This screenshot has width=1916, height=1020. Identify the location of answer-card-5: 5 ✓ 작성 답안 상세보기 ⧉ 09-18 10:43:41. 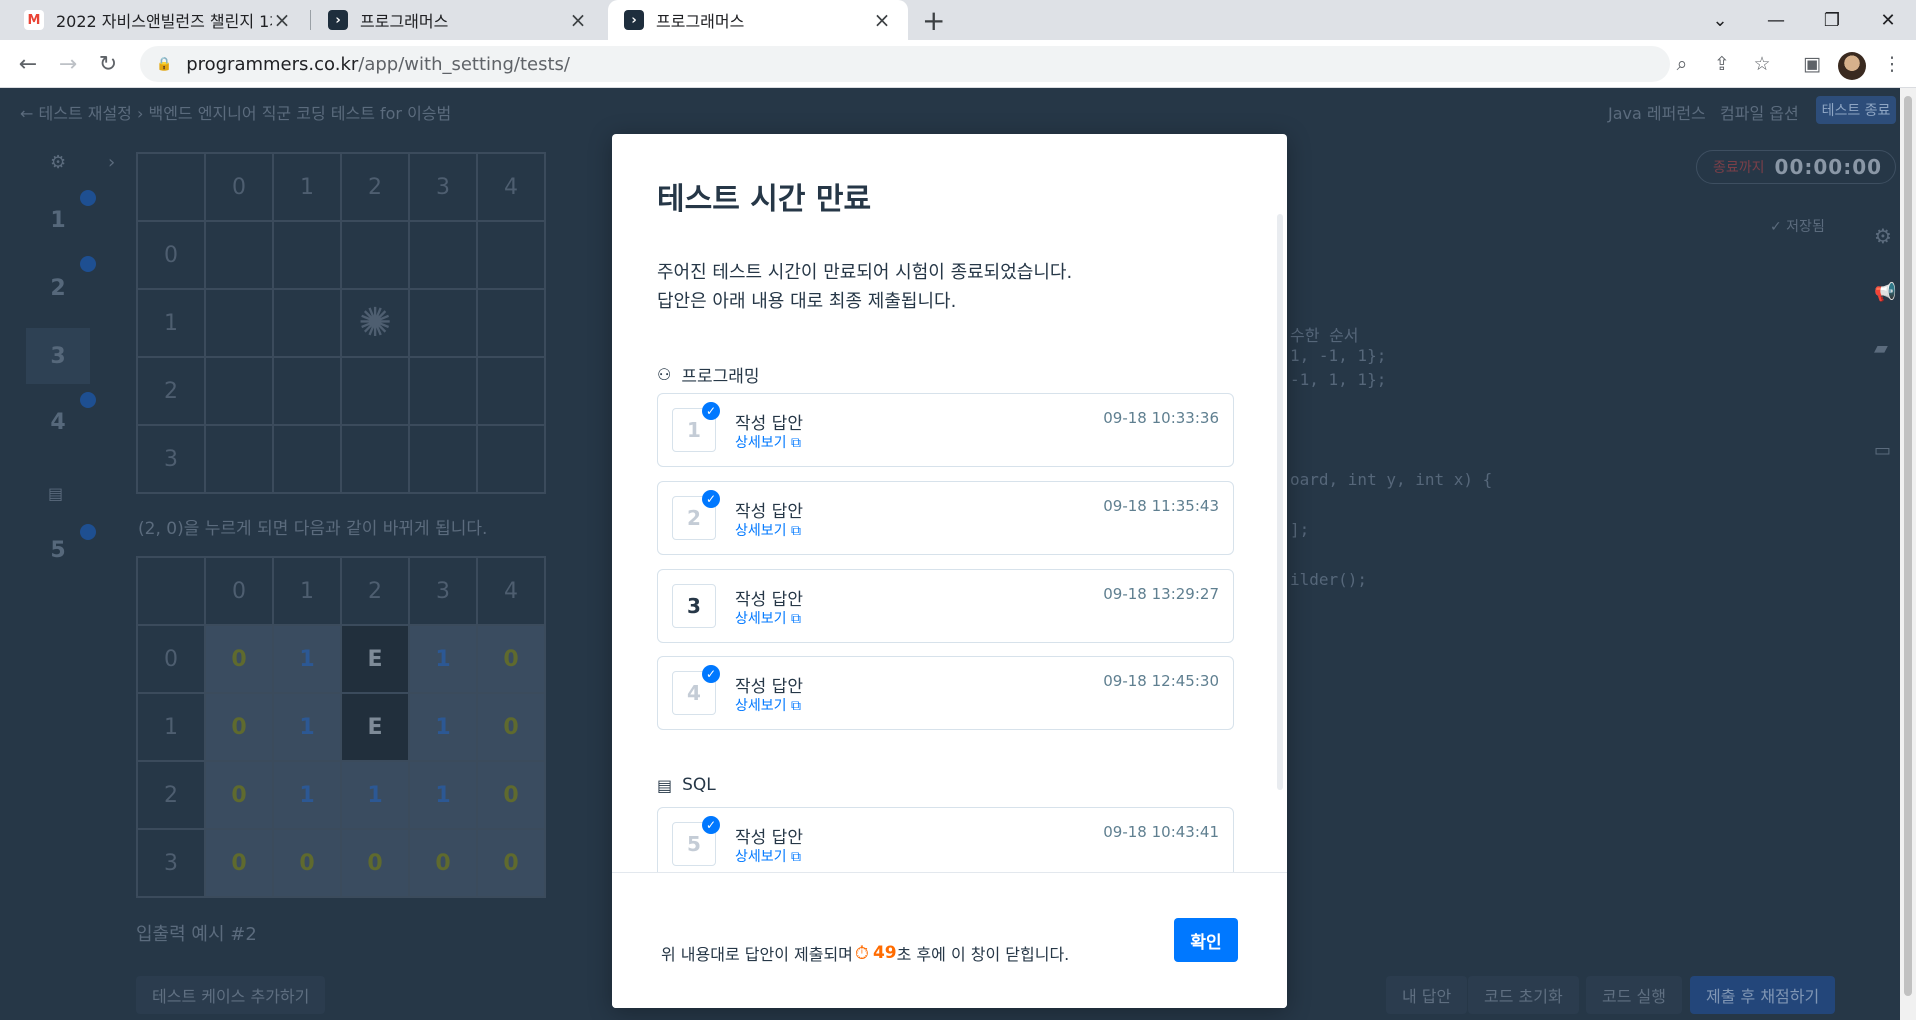
(945, 844).